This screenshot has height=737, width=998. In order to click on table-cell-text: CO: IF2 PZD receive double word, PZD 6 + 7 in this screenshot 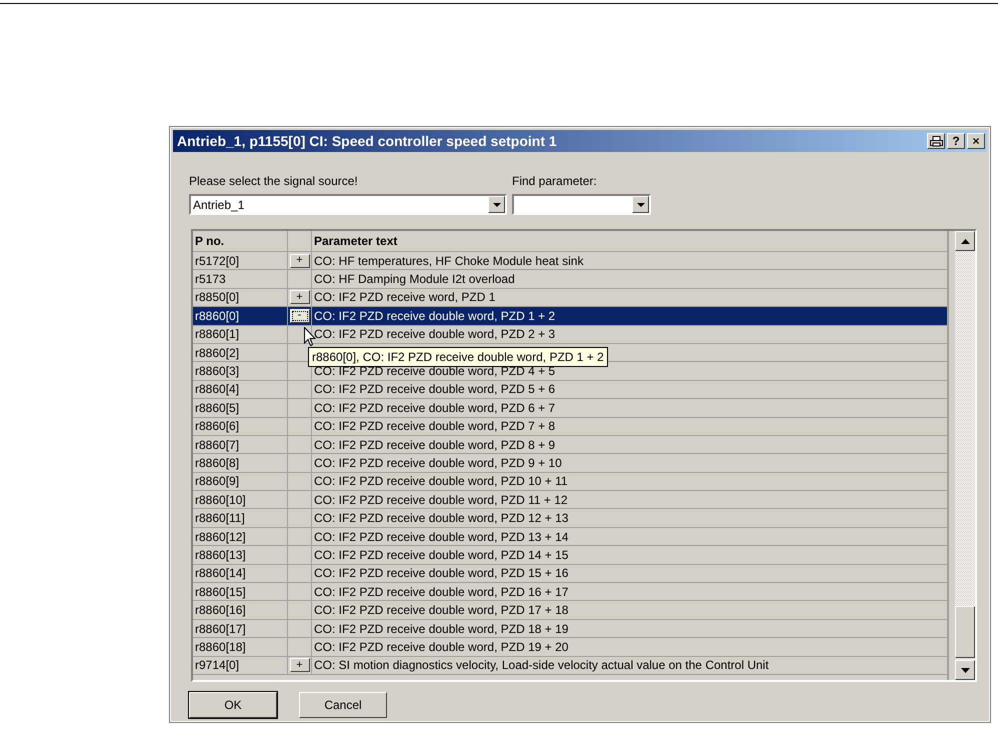, I will do `click(434, 408)`.